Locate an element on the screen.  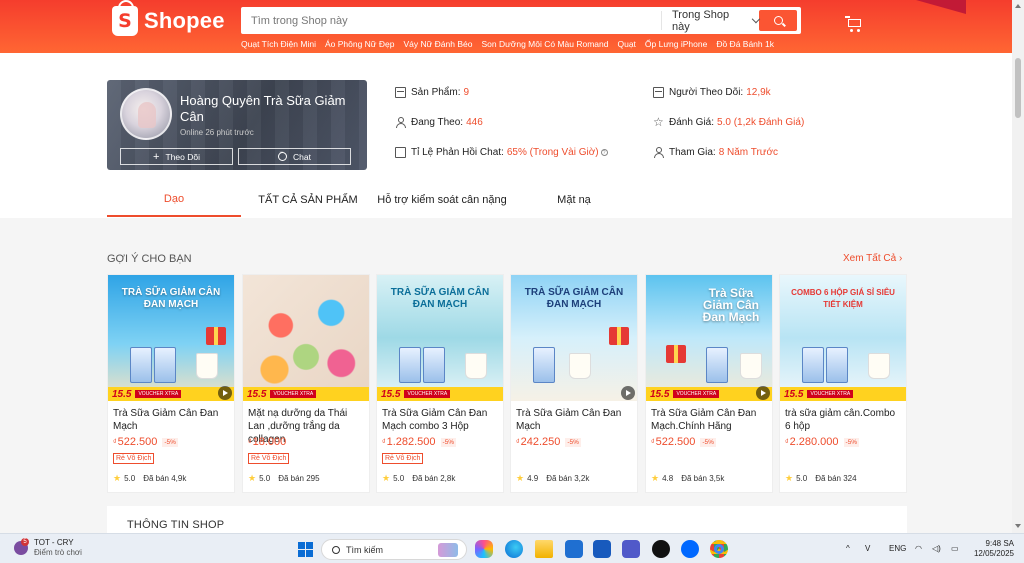
follow-button: + Theo Dõi is located at coordinates (176, 156).